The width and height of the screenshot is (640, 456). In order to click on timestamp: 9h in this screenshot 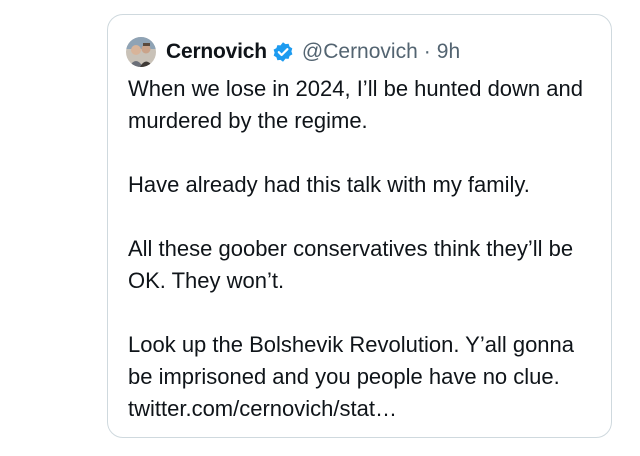, I will do `click(448, 52)`.